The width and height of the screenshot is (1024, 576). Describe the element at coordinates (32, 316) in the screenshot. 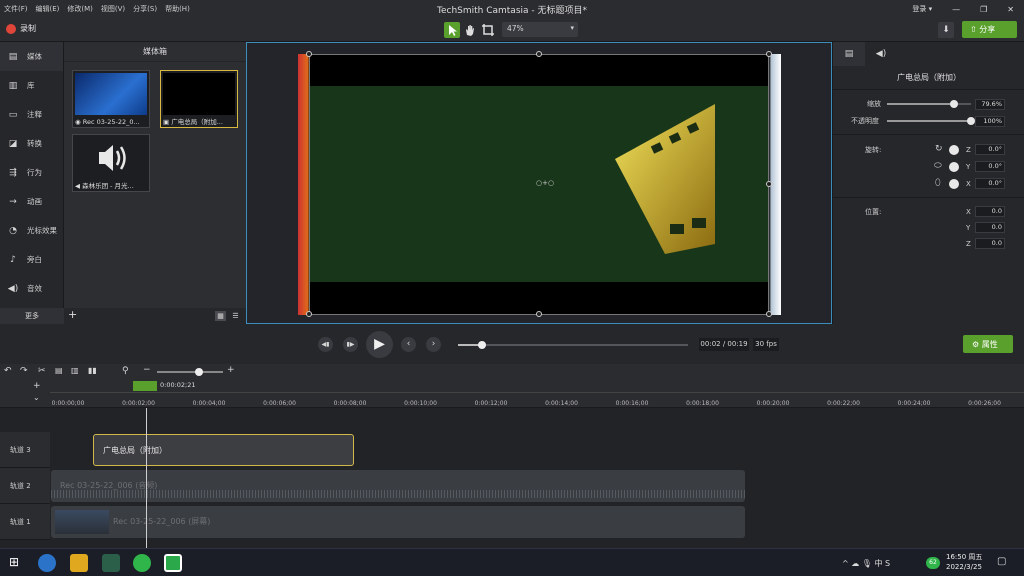

I see `more-button: 更多` at that location.